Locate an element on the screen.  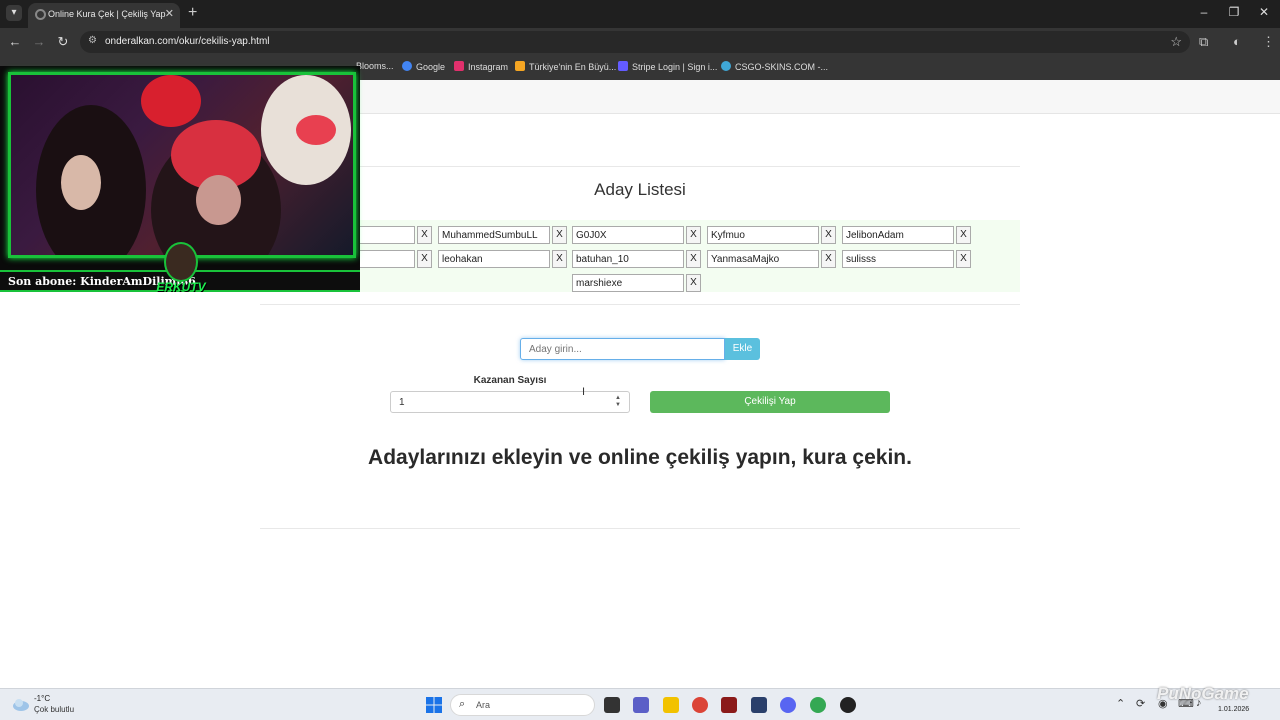
add-candidate-button: Ekle is located at coordinates (742, 349).